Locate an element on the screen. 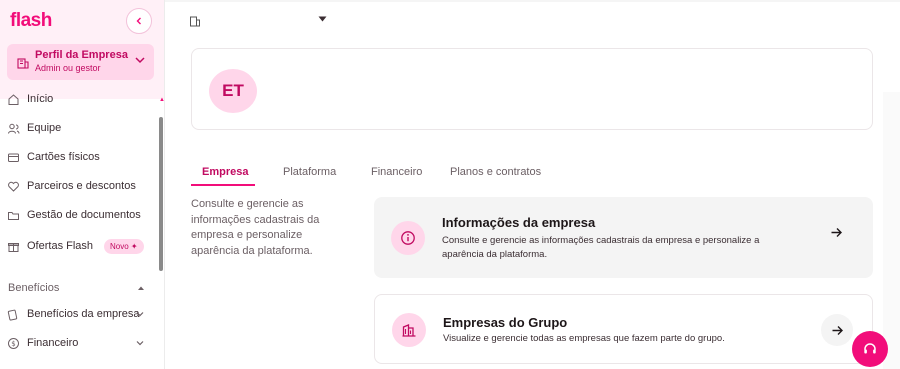 The image size is (900, 369). page-scroll-area is located at coordinates (891, 230).